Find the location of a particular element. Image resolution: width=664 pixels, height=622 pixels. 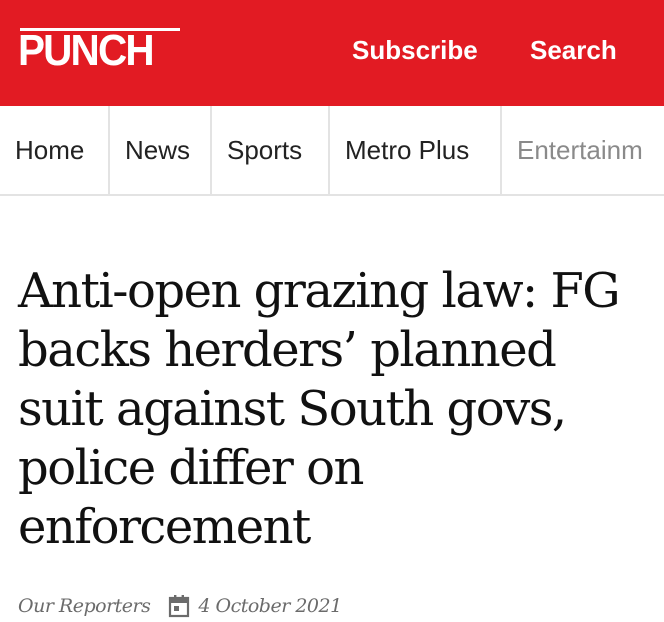

punch-logo: PUNCH is located at coordinates (86, 51).